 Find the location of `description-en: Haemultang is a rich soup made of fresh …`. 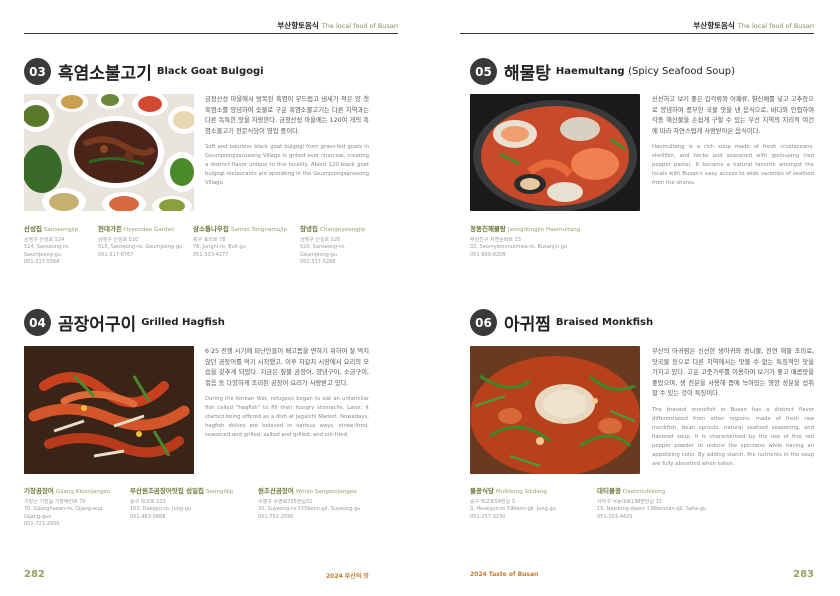

description-en: Haemultang is a rich soup made of fresh … is located at coordinates (733, 165).